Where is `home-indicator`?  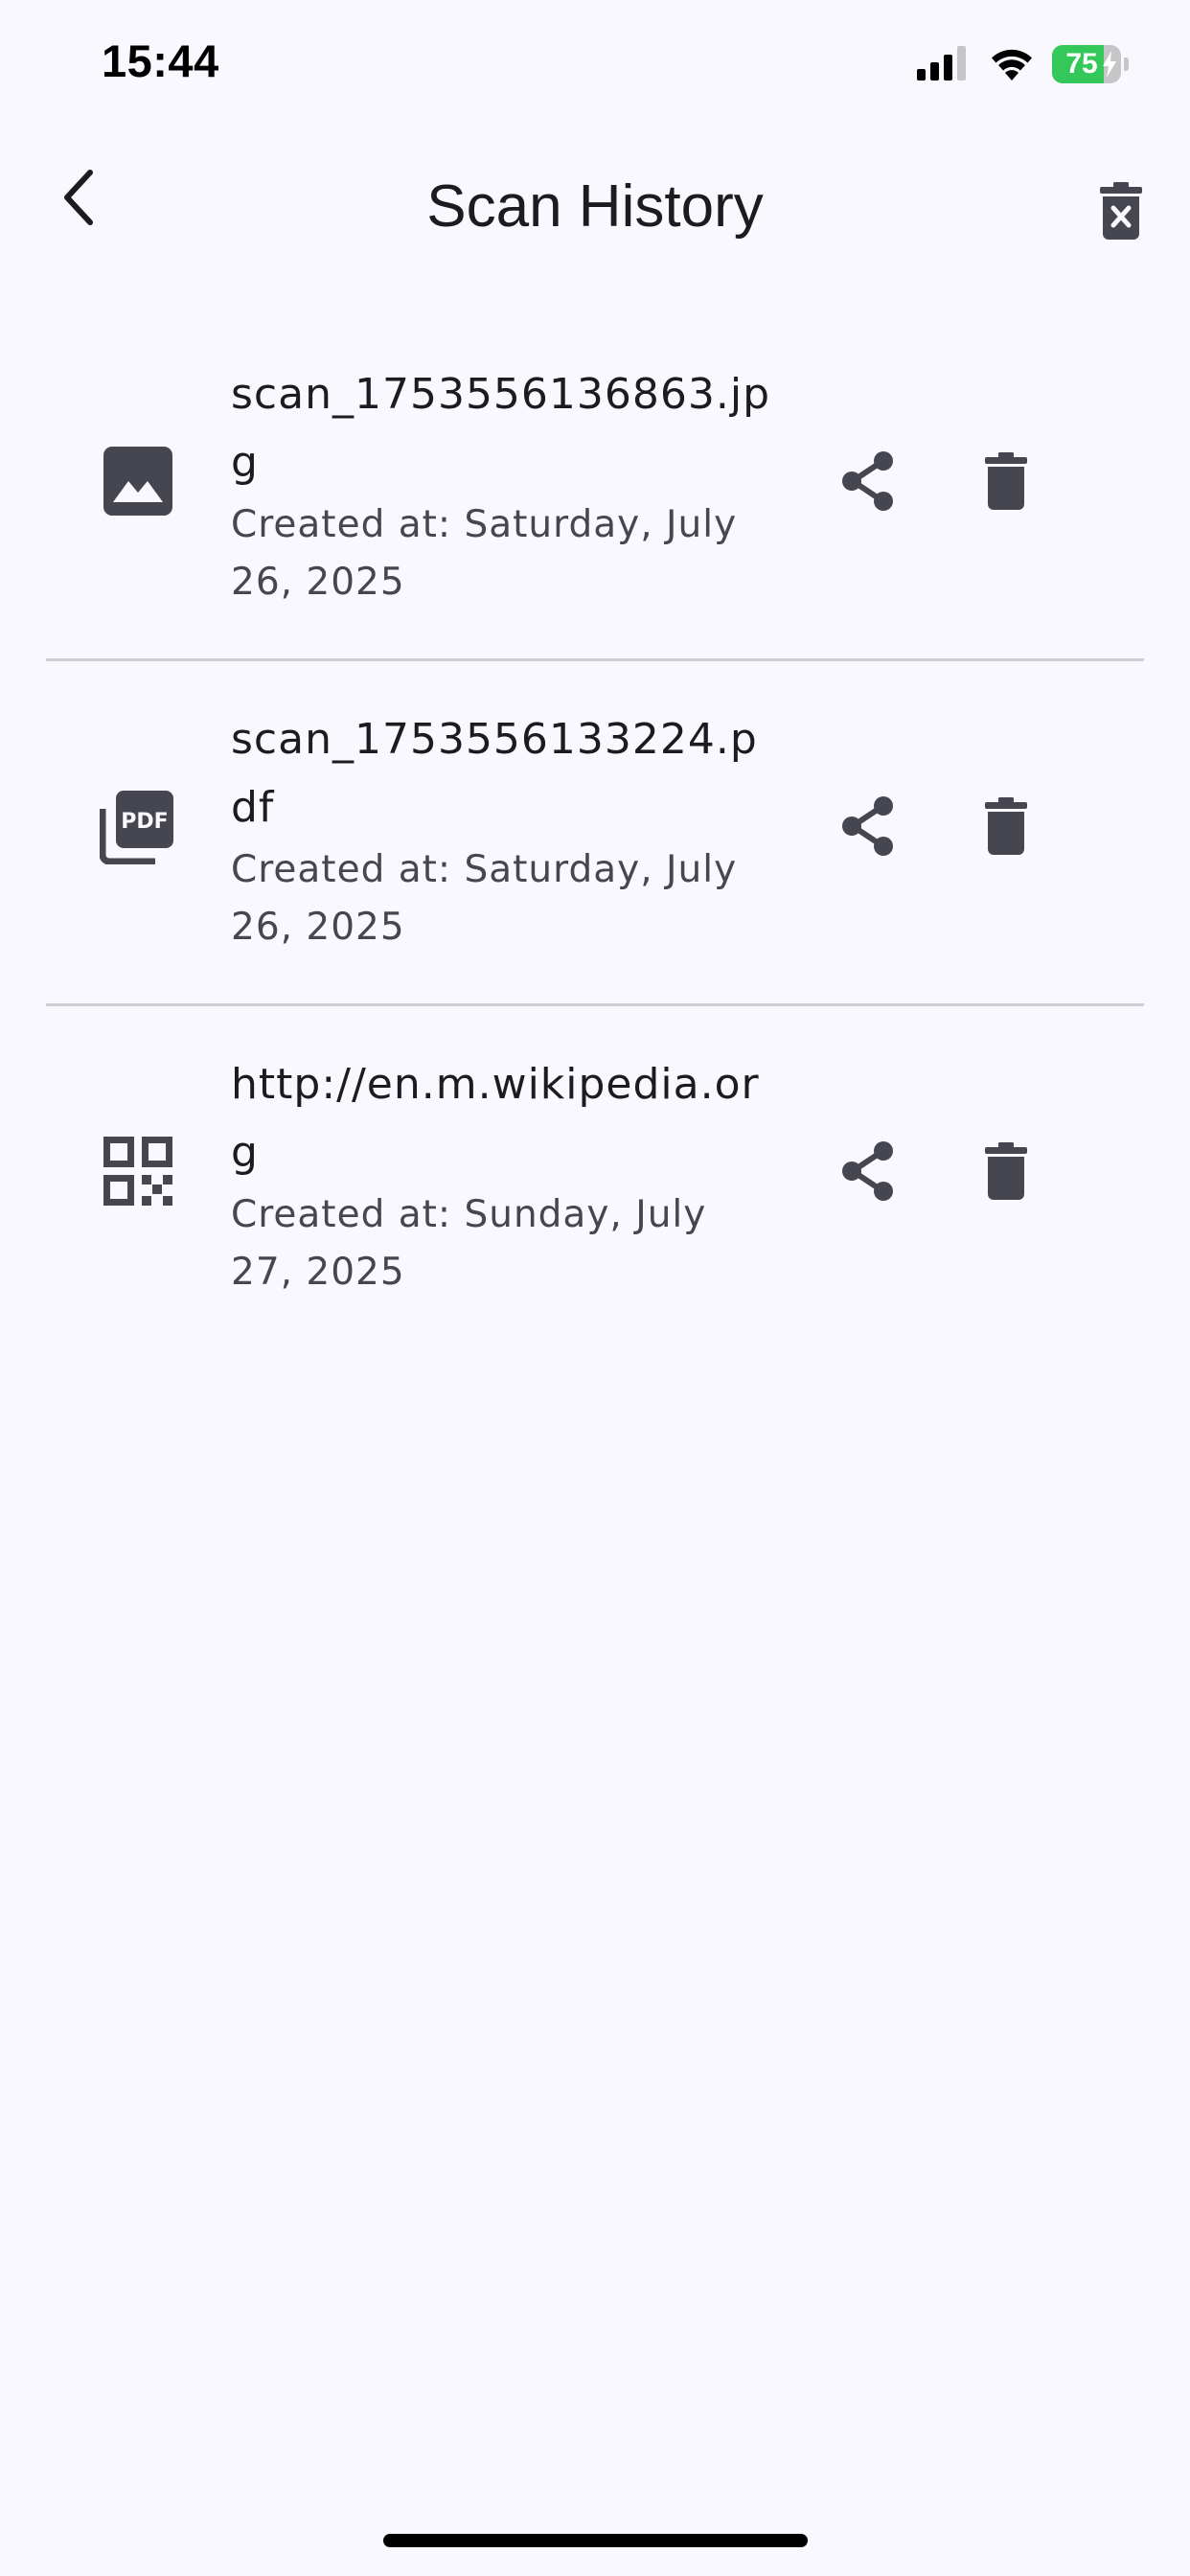
home-indicator is located at coordinates (595, 2540).